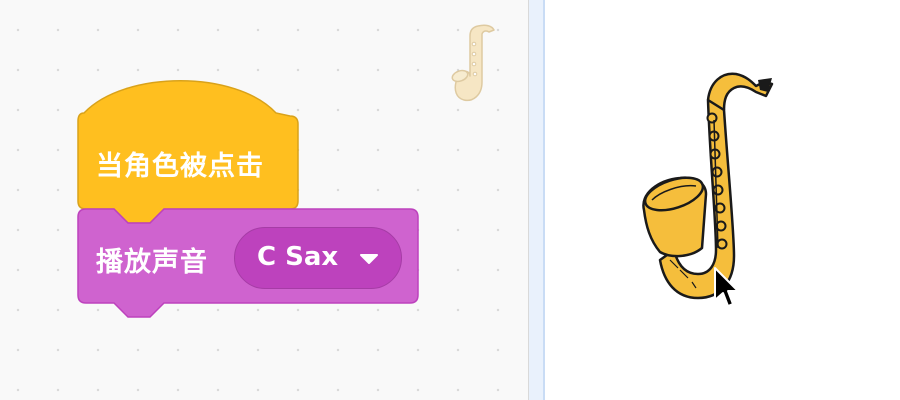  I want to click on mouse-pointer-icon, so click(726, 287).